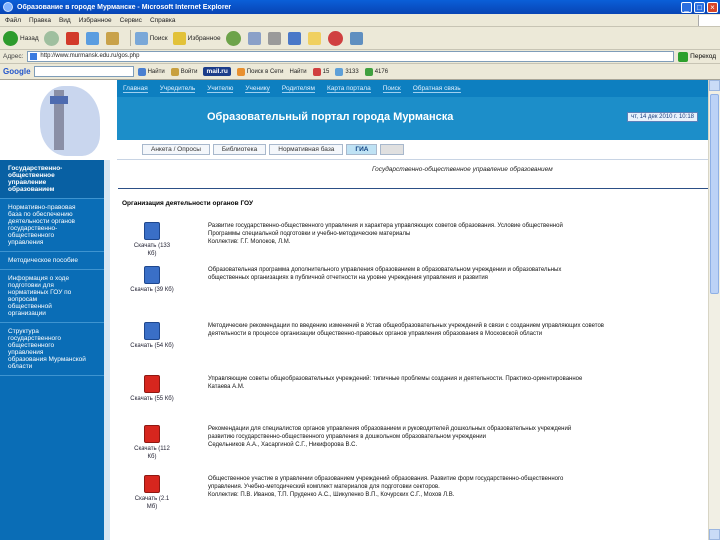 This screenshot has height=540, width=720. What do you see at coordinates (152, 453) in the screenshot?
I see `download-link: Скачать (112 Кб)` at bounding box center [152, 453].